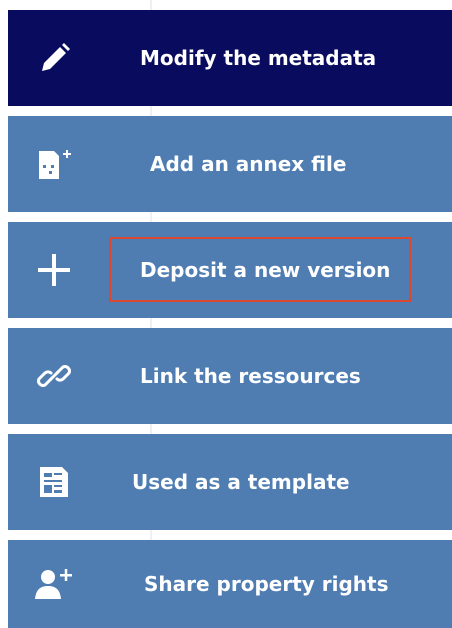  Describe the element at coordinates (258, 58) in the screenshot. I see `modify-metadata-label: Modify the metadata` at that location.